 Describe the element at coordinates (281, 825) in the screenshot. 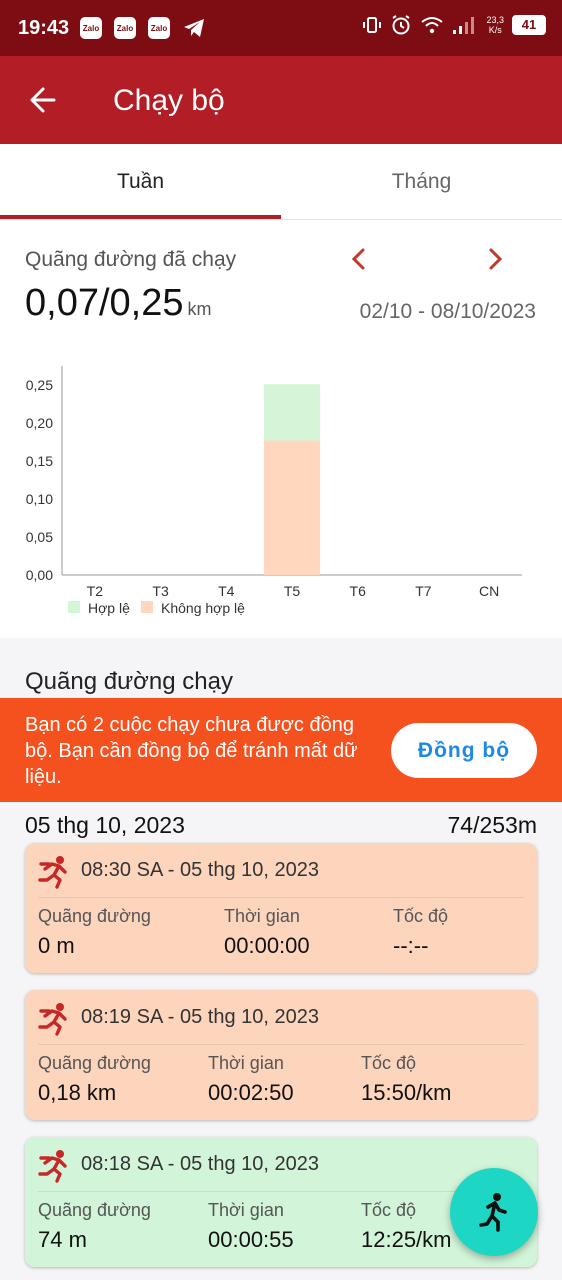

I see `day-header: 05 thg 10, 2023 74/253m` at that location.